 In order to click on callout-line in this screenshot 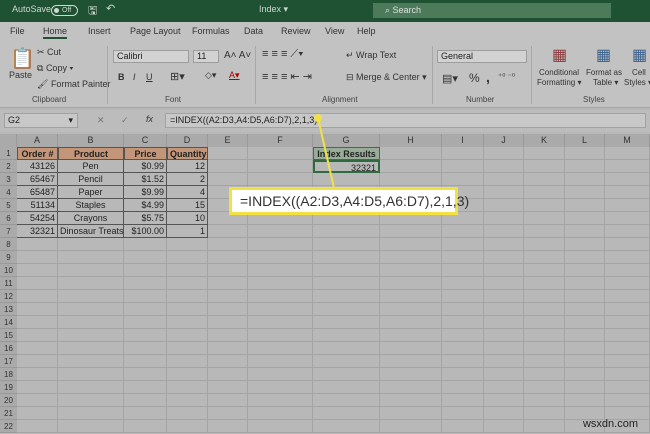, I will do `click(326, 153)`.